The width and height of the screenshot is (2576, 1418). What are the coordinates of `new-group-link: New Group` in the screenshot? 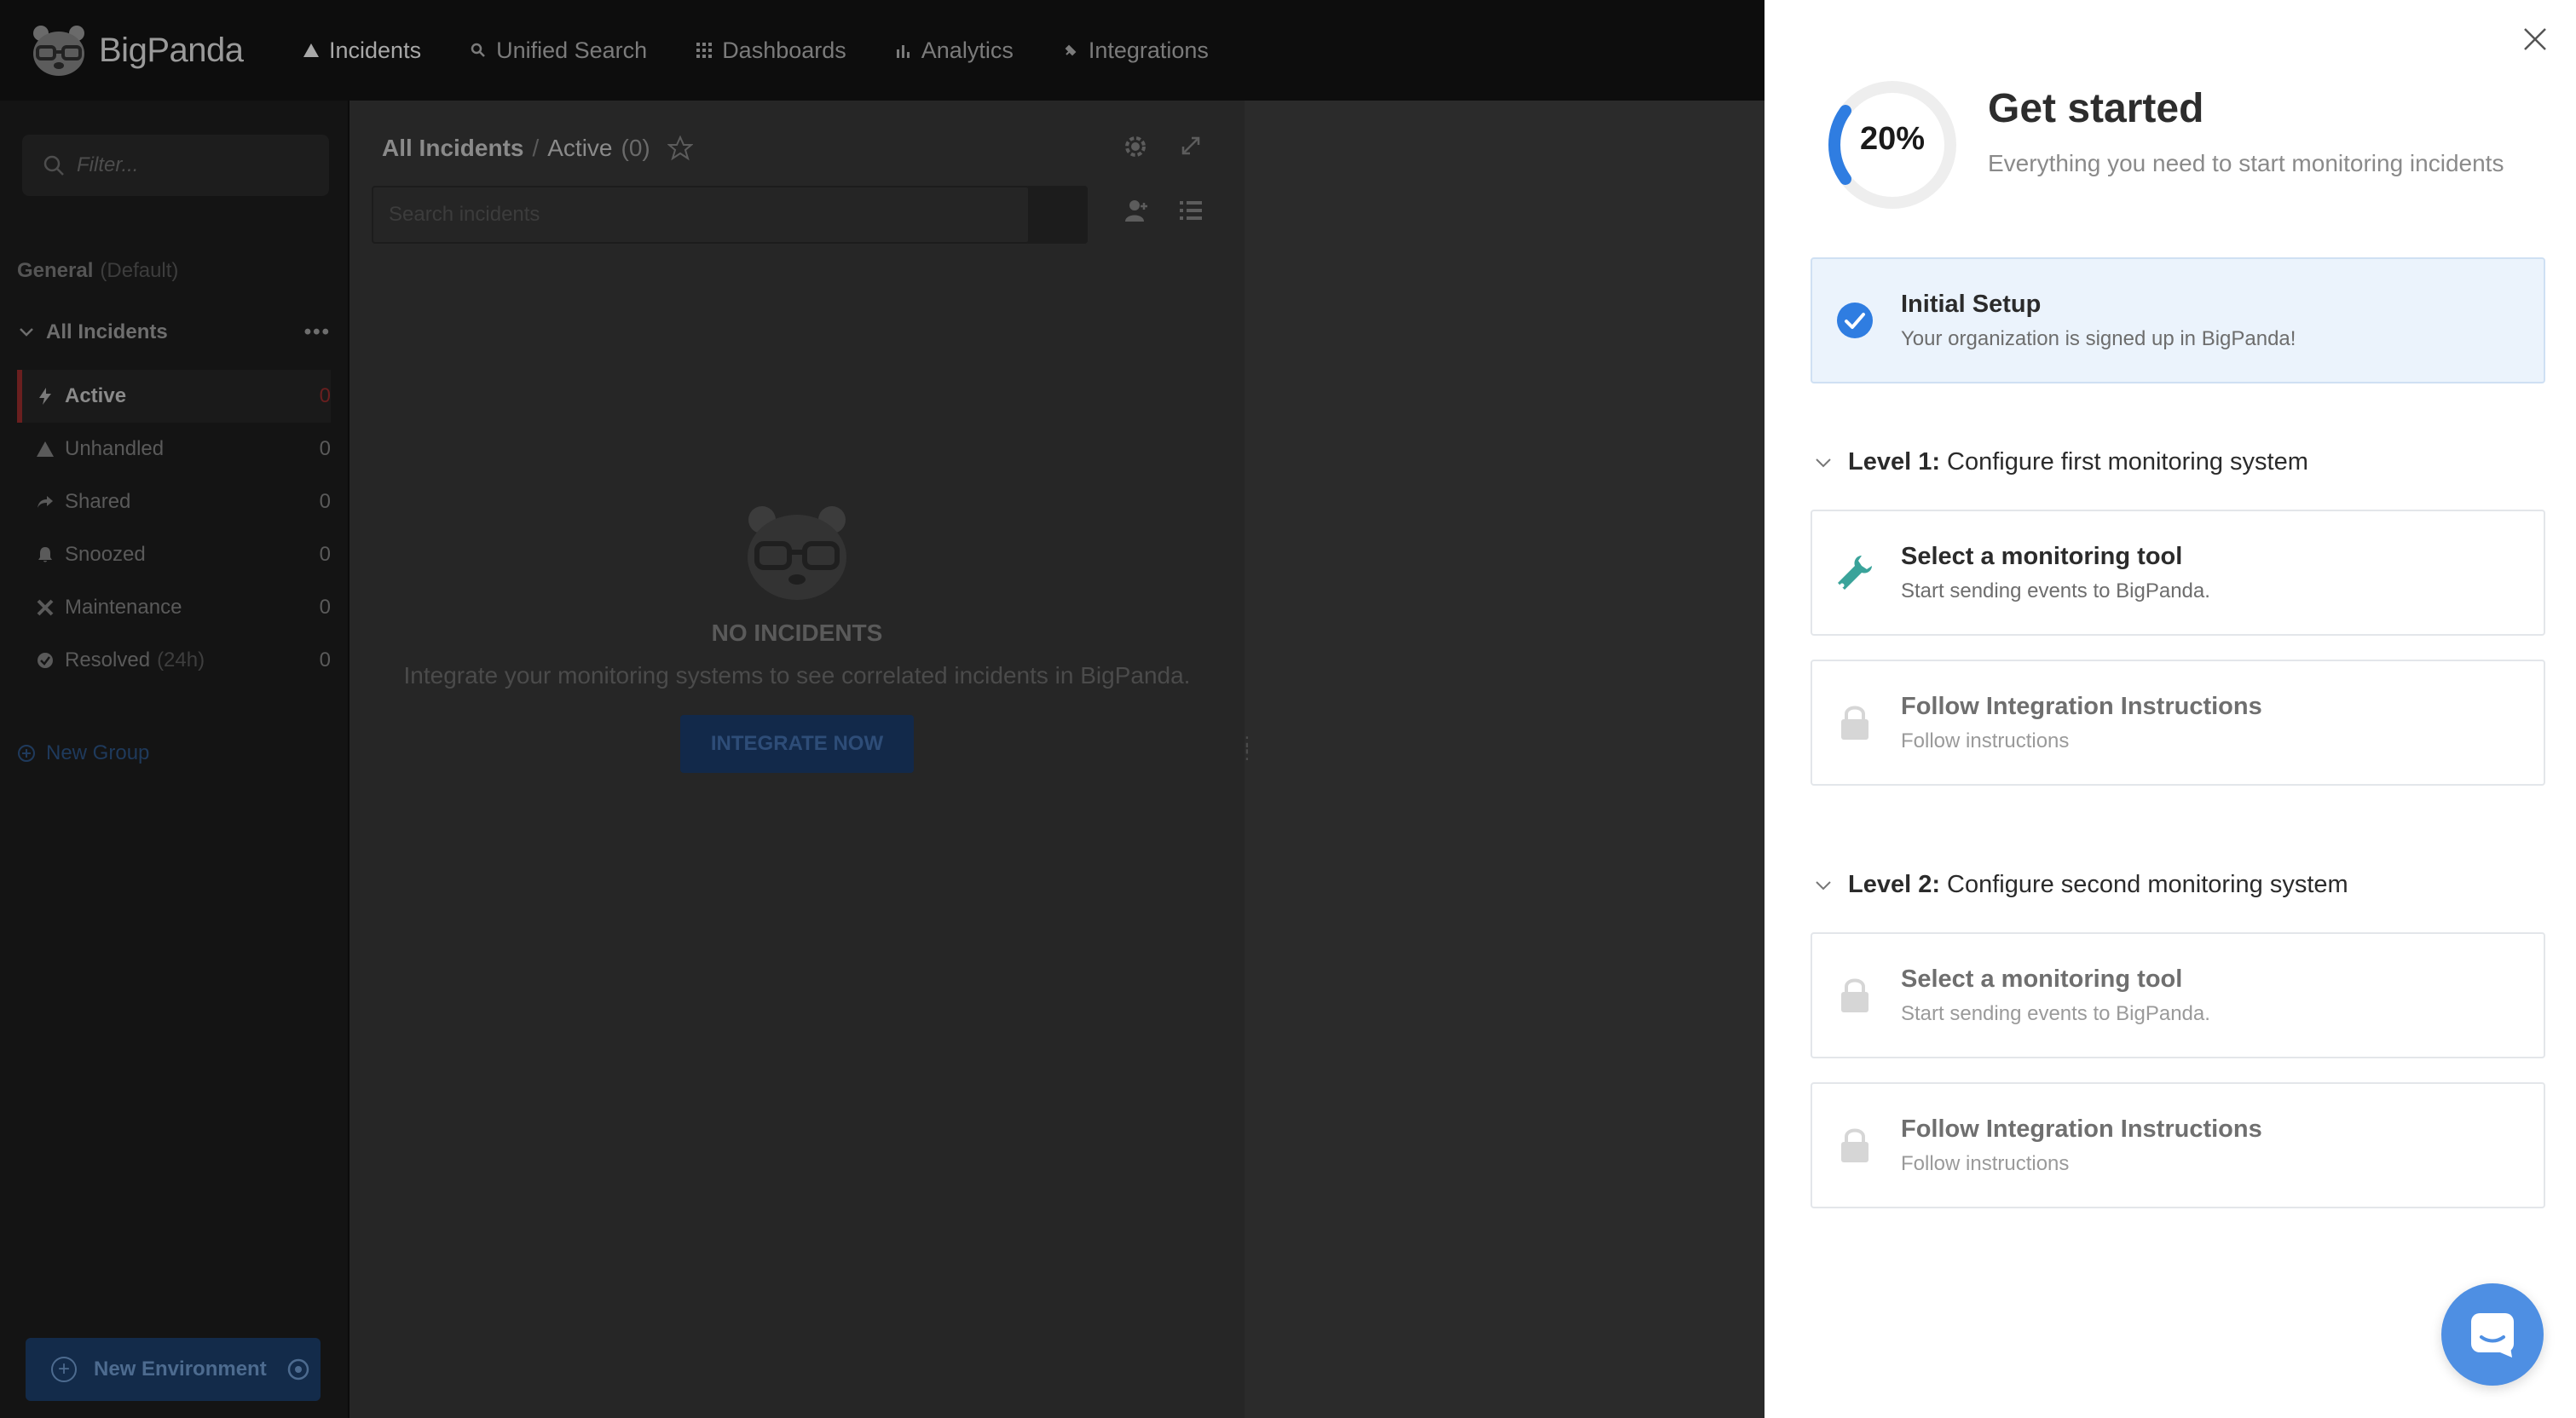 It's located at (83, 753).